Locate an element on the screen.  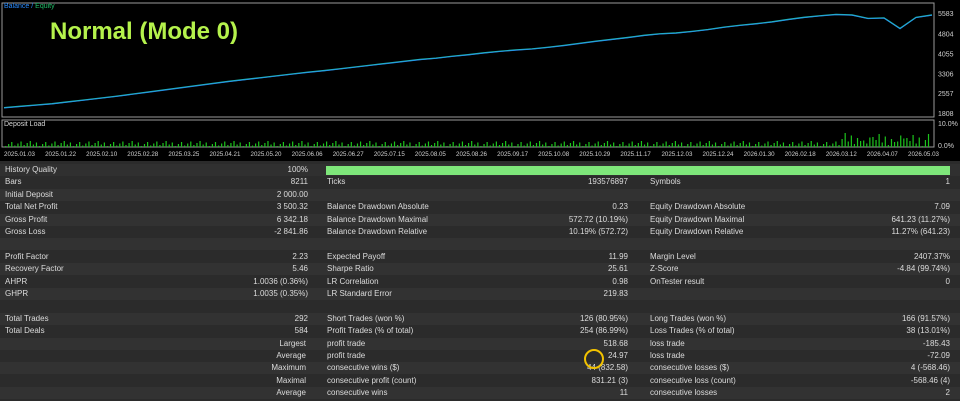
highlight-circle is located at coordinates (594, 359).